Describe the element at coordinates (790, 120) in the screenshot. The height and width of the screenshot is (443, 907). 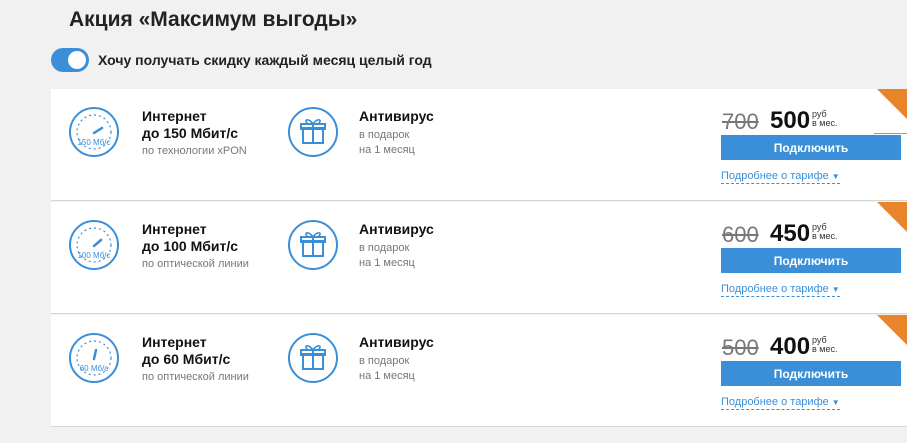
I see `new-price: 500` at that location.